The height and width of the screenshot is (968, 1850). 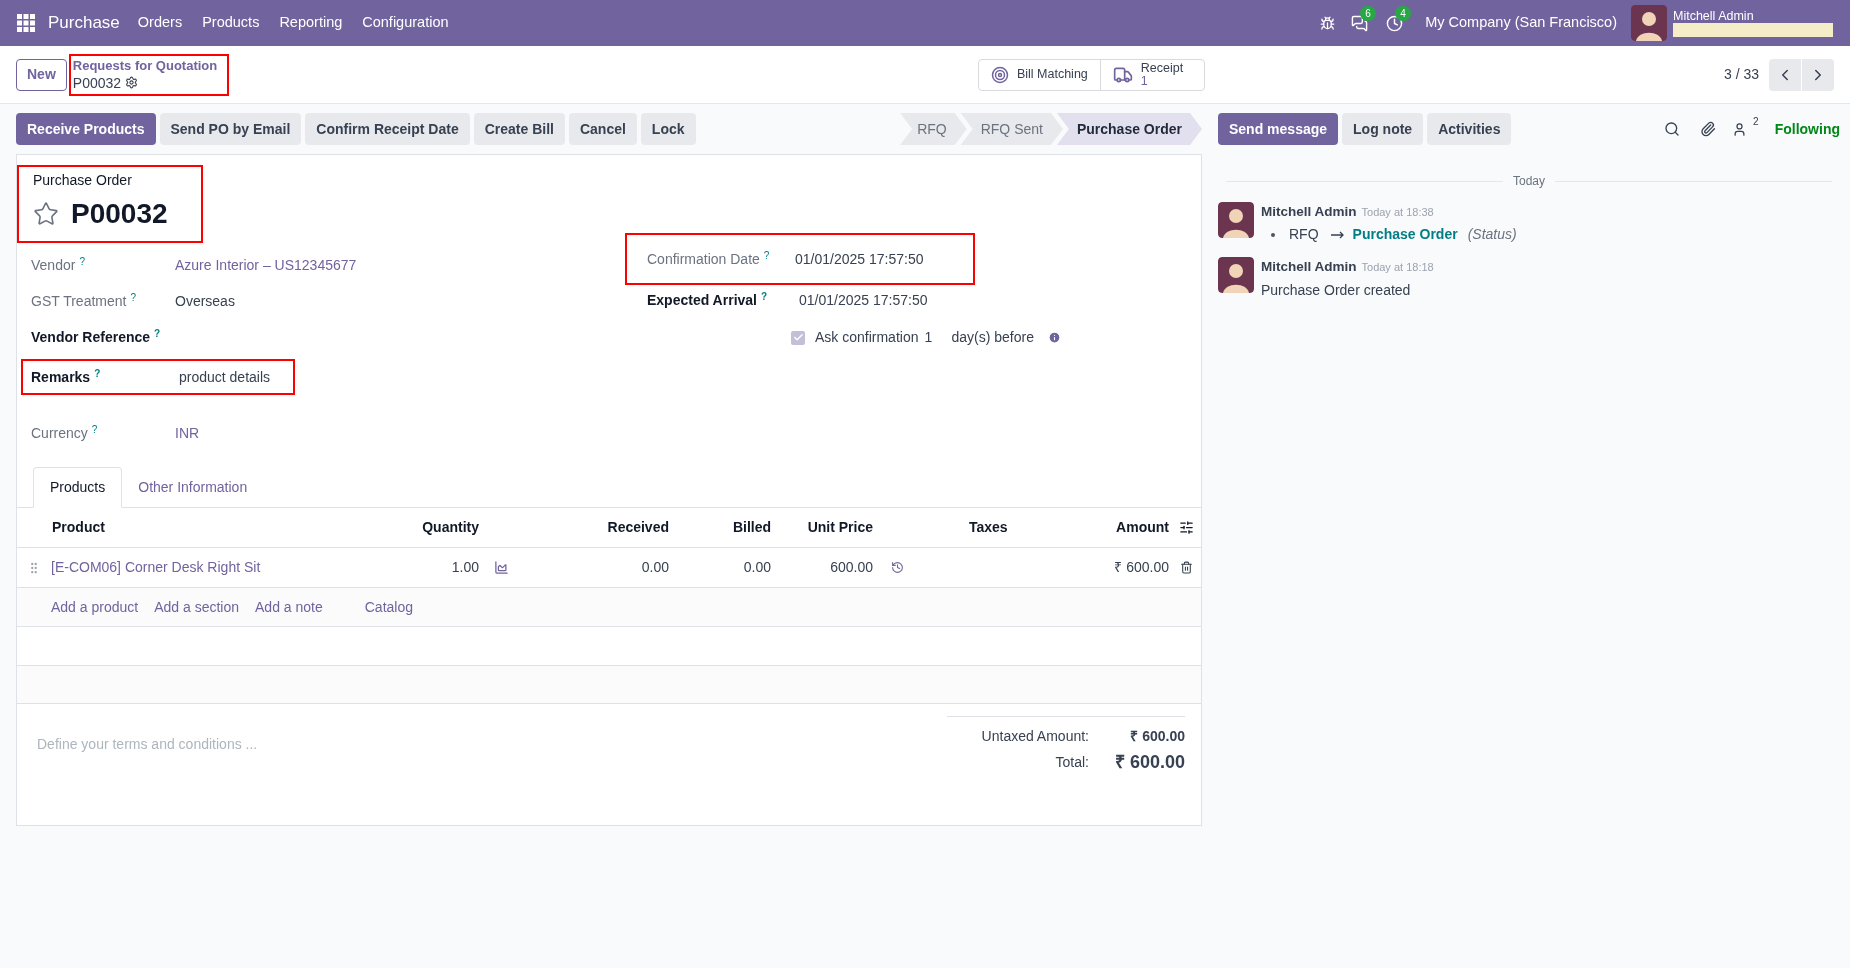 I want to click on info-icon, so click(x=1054, y=337).